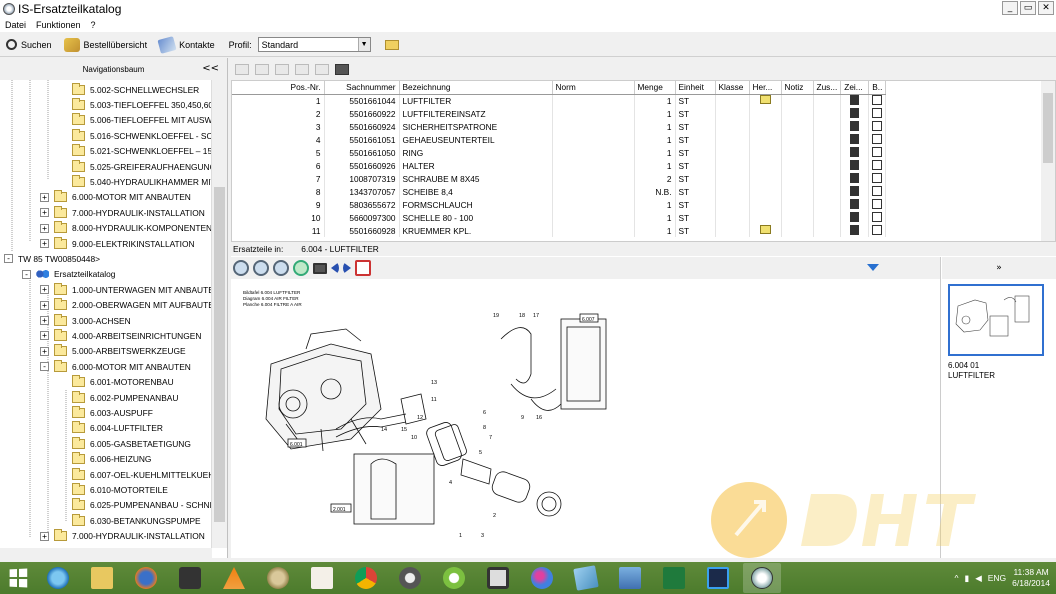 Image resolution: width=1056 pixels, height=594 pixels. Describe the element at coordinates (301, 268) in the screenshot. I see `zoom-area-icon` at that location.